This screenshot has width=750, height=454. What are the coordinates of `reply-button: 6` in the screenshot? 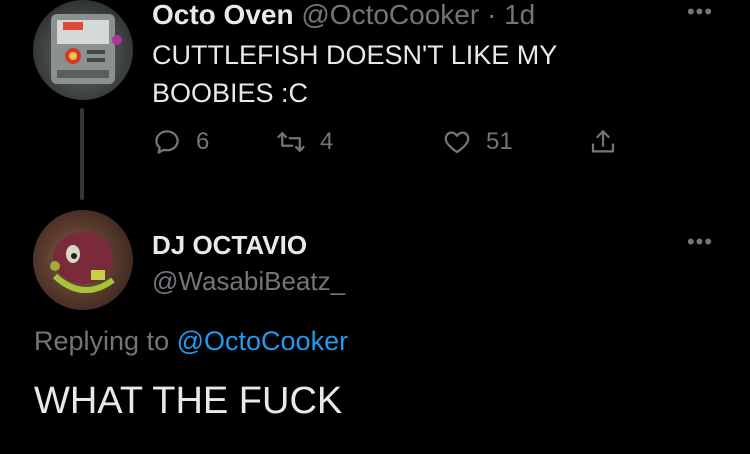 It's located at (180, 142).